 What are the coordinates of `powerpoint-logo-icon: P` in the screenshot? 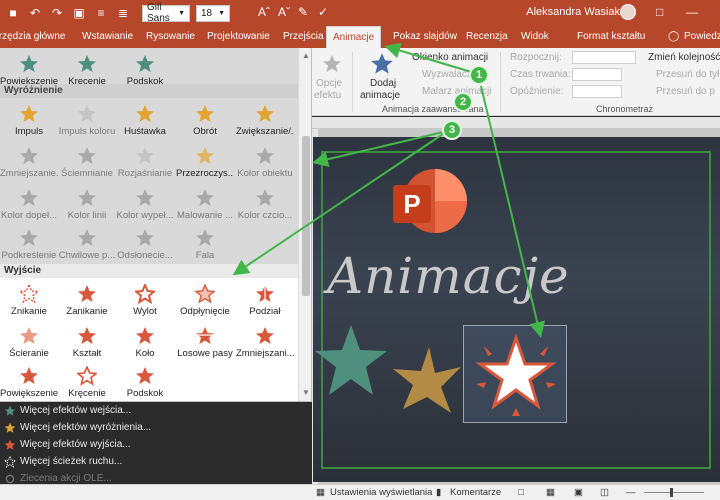 It's located at (430, 201).